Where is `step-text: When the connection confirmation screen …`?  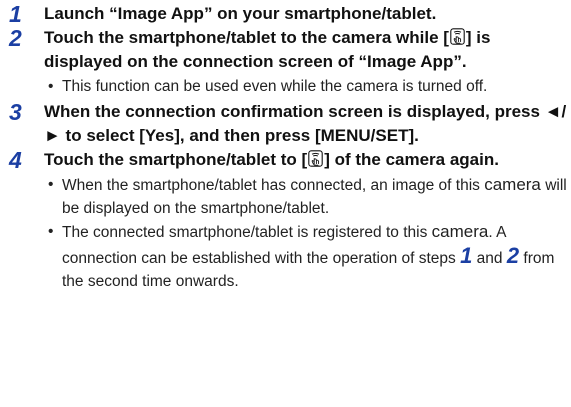
step-text: When the connection confirmation screen … is located at coordinates (305, 123).